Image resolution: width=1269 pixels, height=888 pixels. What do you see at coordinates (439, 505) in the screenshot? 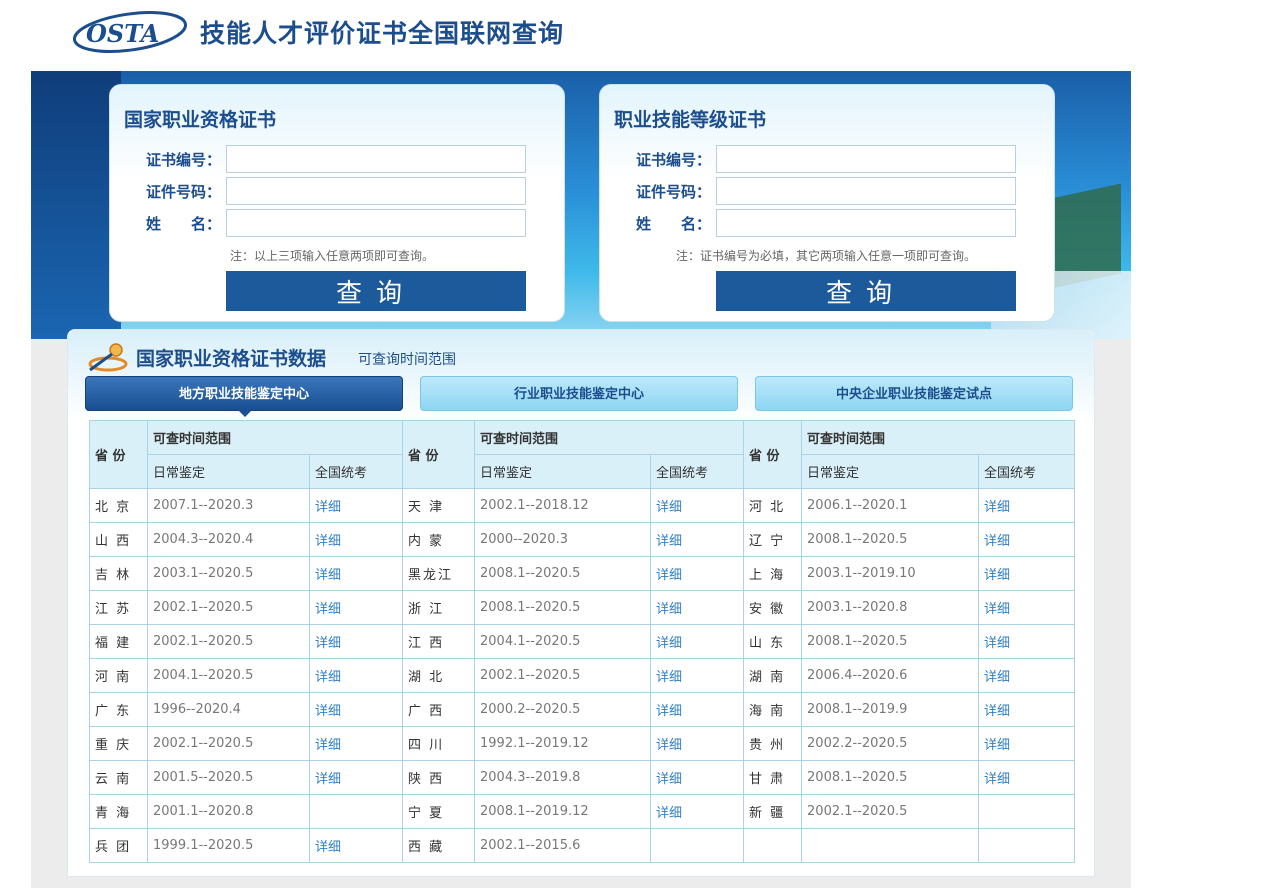
I see `province-cell: 天 津` at bounding box center [439, 505].